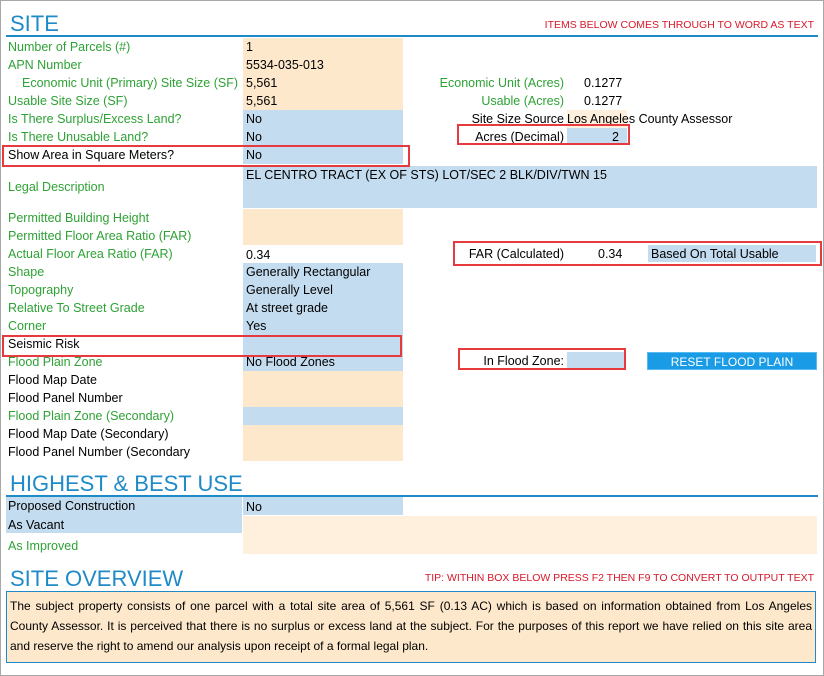 This screenshot has height=676, width=824. Describe the element at coordinates (543, 134) in the screenshot. I see `highlight-acres-decimal` at that location.